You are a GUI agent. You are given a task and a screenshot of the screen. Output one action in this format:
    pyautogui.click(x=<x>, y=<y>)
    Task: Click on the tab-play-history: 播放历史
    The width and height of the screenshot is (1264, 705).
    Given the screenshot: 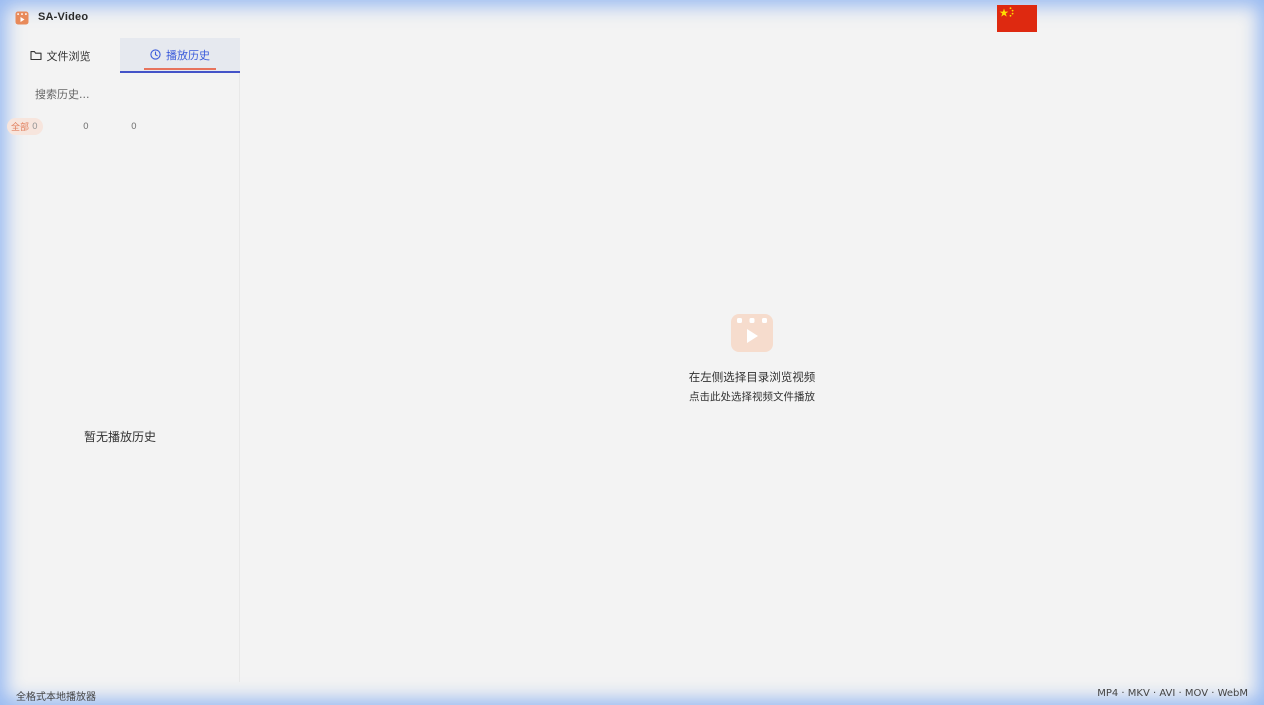 What is the action you would take?
    pyautogui.click(x=180, y=55)
    